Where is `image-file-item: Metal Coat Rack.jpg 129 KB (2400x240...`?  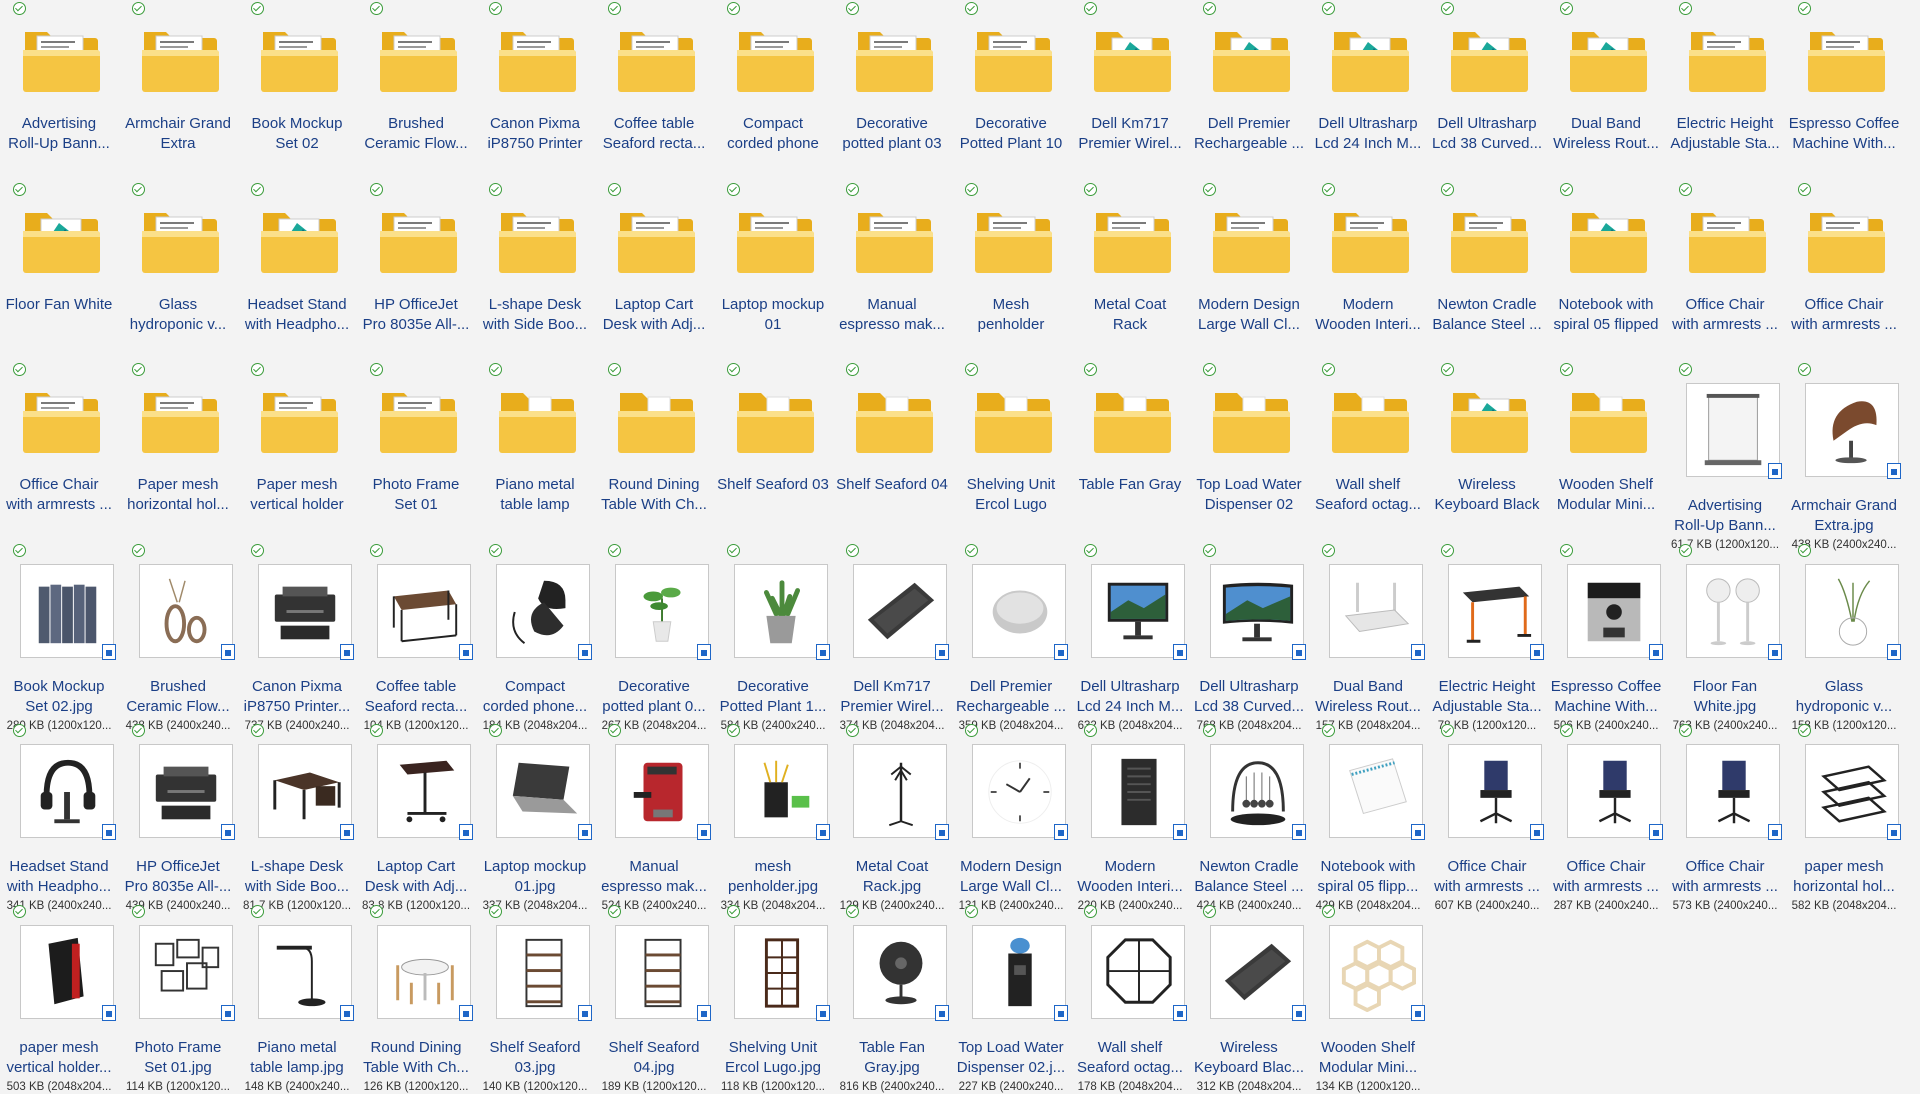 image-file-item: Metal Coat Rack.jpg 129 KB (2400x240... is located at coordinates (892, 817).